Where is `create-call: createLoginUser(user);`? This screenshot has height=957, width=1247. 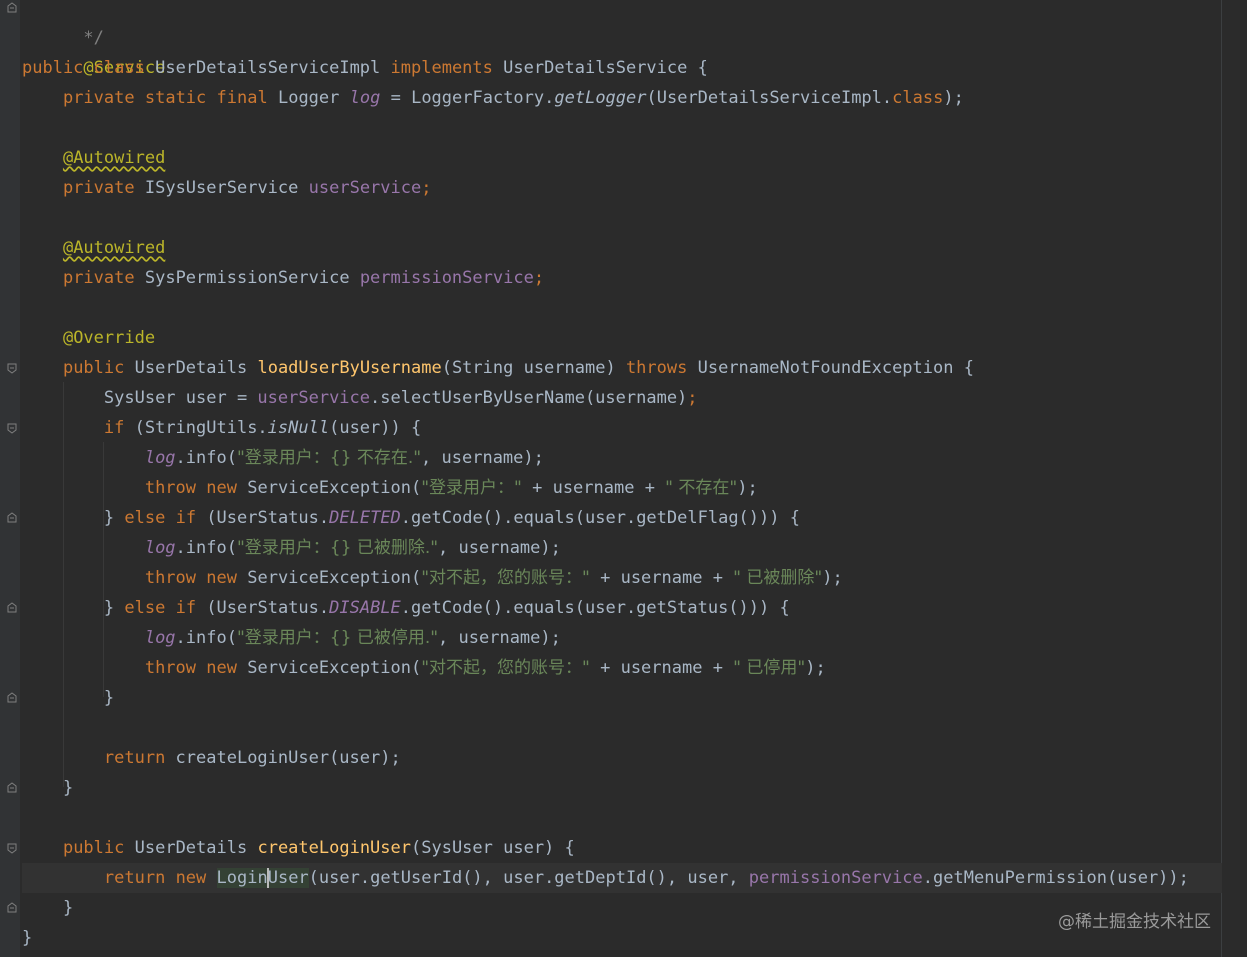
create-call: createLoginUser(user); is located at coordinates (283, 758).